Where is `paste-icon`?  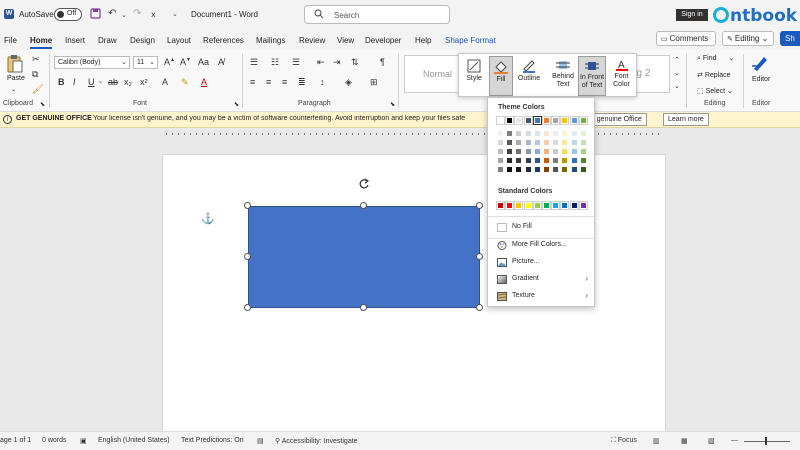
paste-icon is located at coordinates (15, 64).